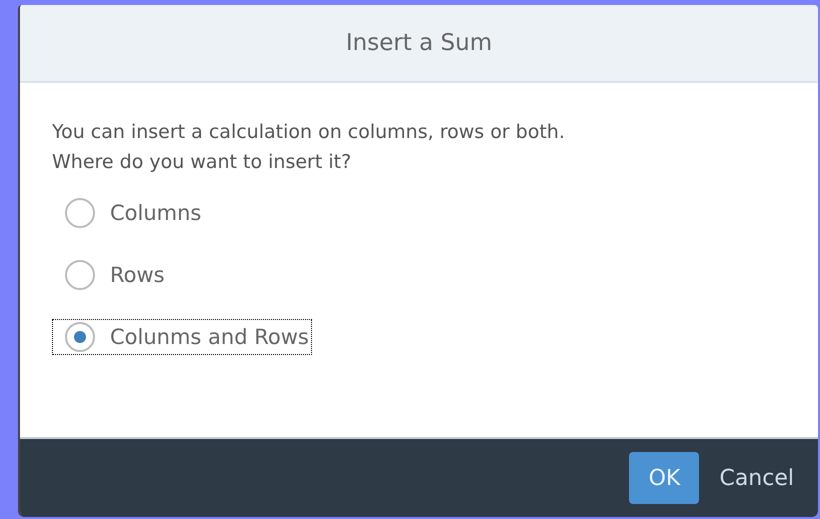  Describe the element at coordinates (419, 43) in the screenshot. I see `dialog-title: Insert a Sum` at that location.